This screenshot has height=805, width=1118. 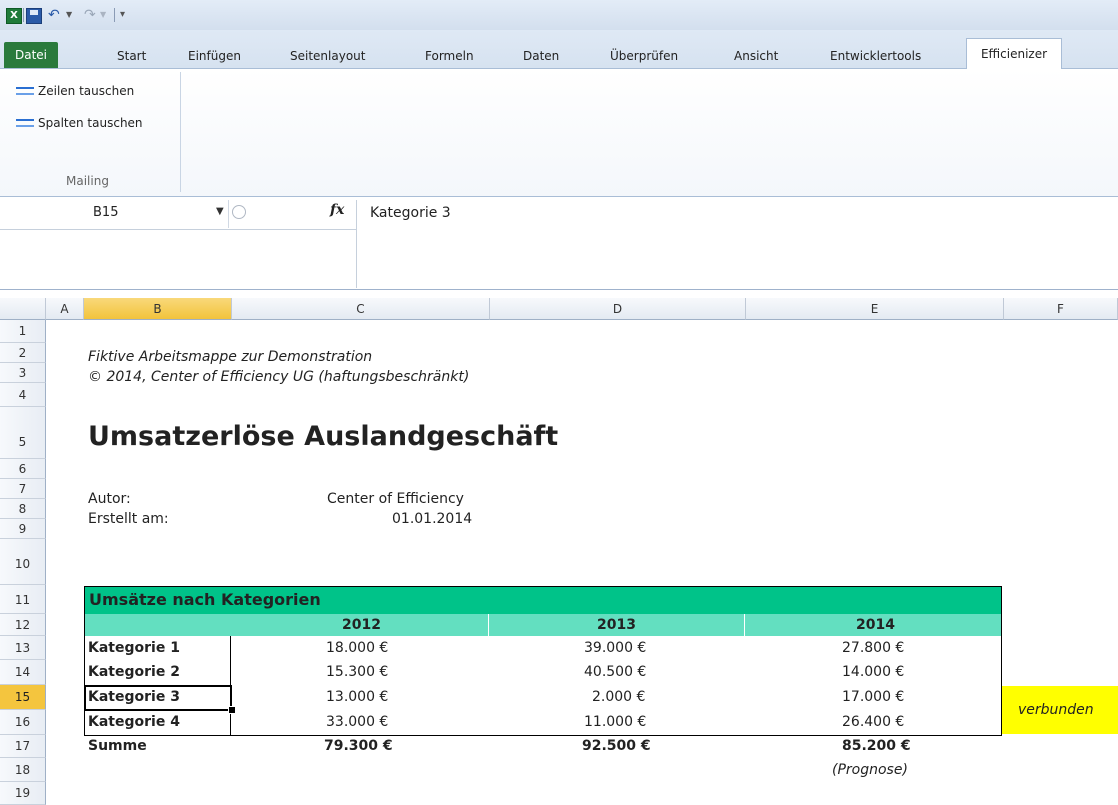 I want to click on formula-bar-resize-icon, so click(x=239, y=212).